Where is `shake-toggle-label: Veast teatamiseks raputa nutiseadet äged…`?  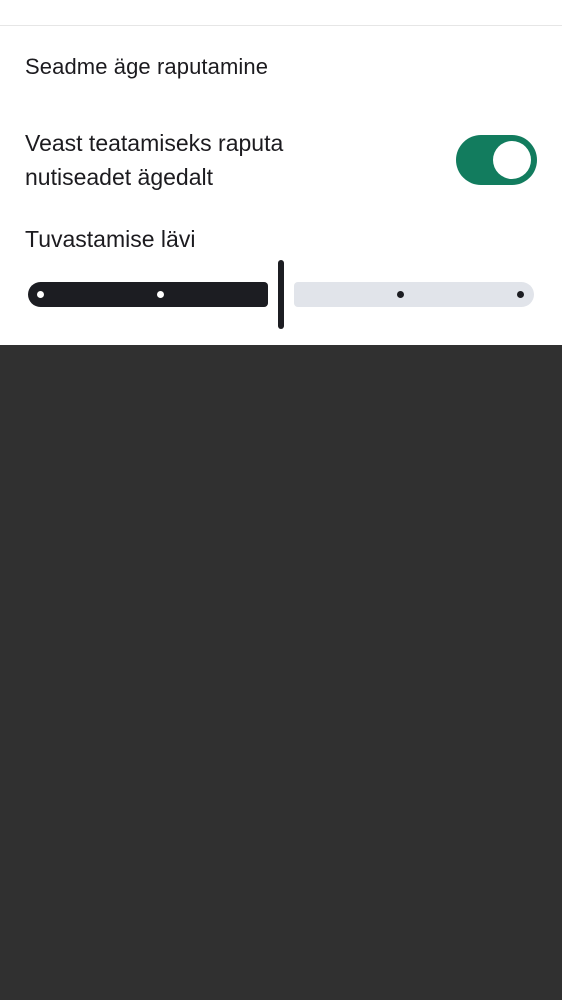
shake-toggle-label: Veast teatamiseks raputa nutiseadet äged… is located at coordinates (154, 160).